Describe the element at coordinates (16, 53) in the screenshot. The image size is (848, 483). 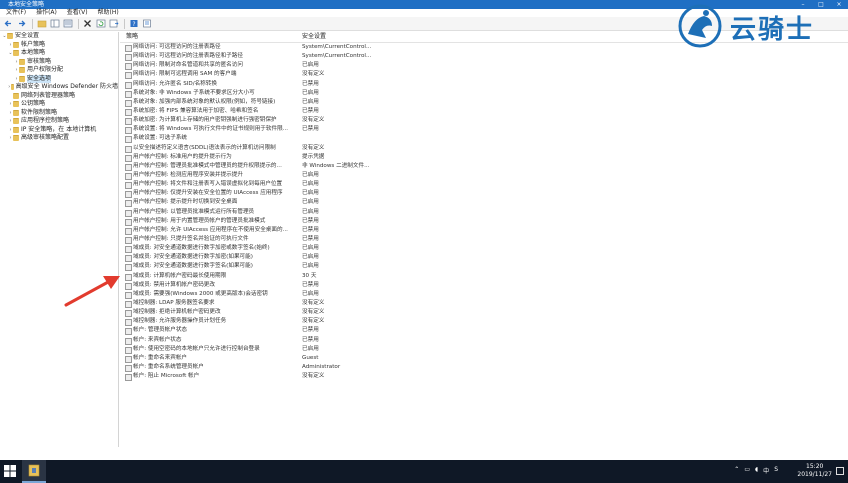
I see `folder-icon` at that location.